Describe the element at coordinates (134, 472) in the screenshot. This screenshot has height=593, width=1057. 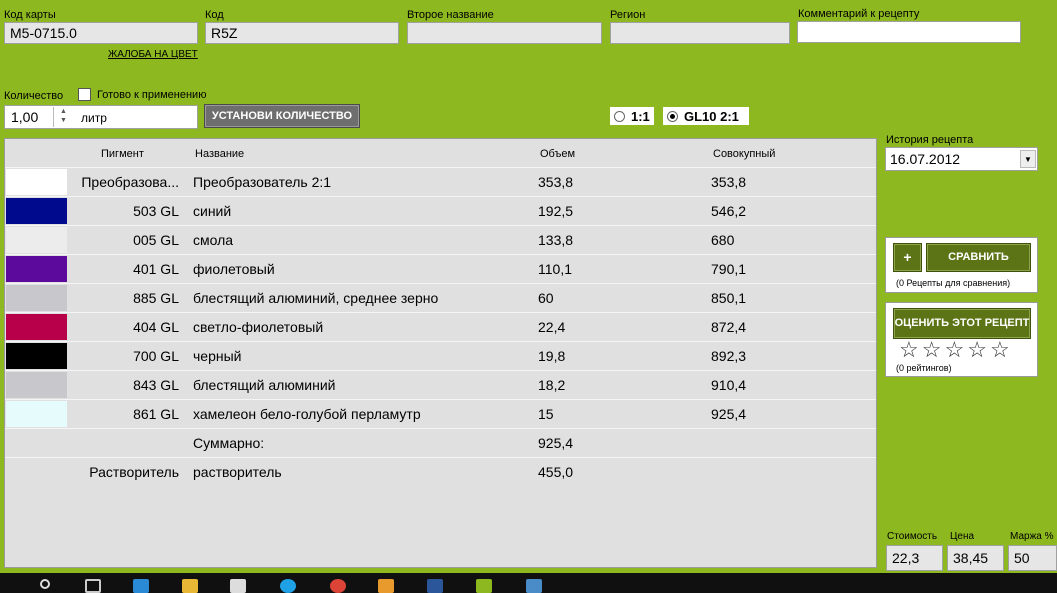
I see `pigment-code: Растворитель` at that location.